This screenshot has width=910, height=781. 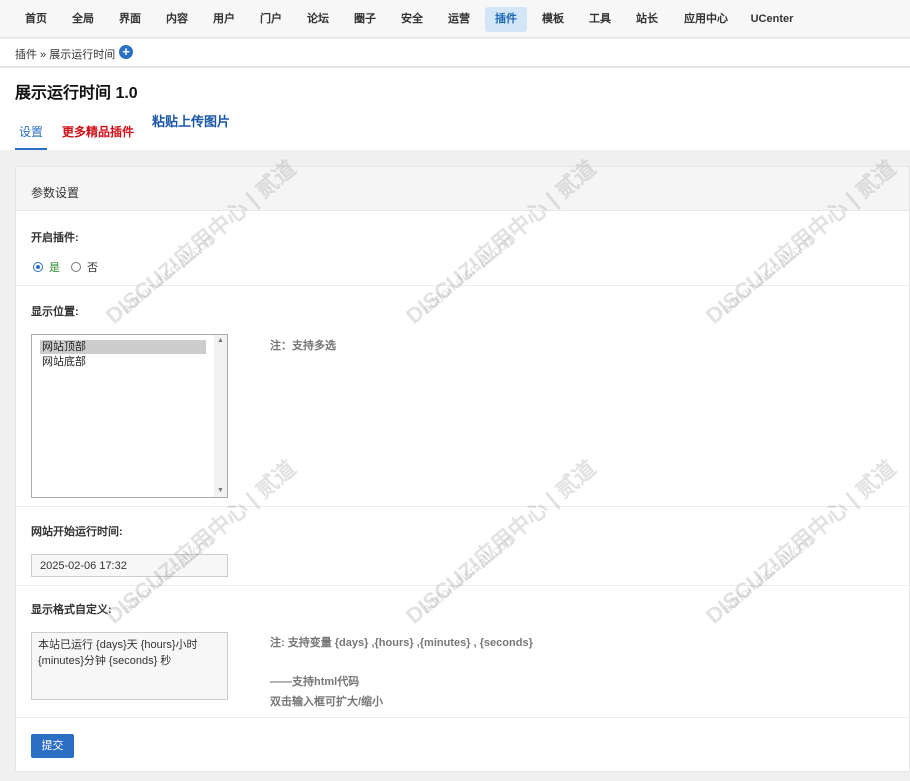 I want to click on tab-settings: 设置, so click(x=31, y=134).